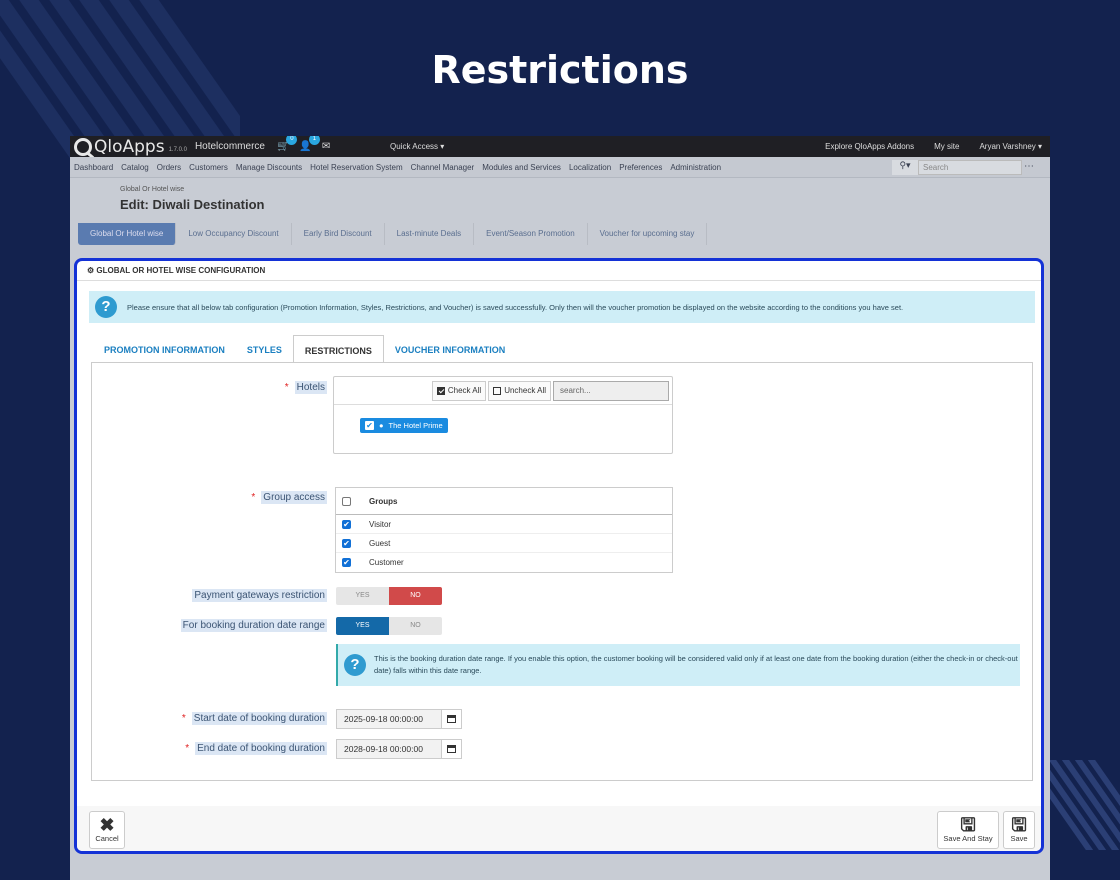 The image size is (1120, 880). I want to click on mail-icon: ✉, so click(326, 146).